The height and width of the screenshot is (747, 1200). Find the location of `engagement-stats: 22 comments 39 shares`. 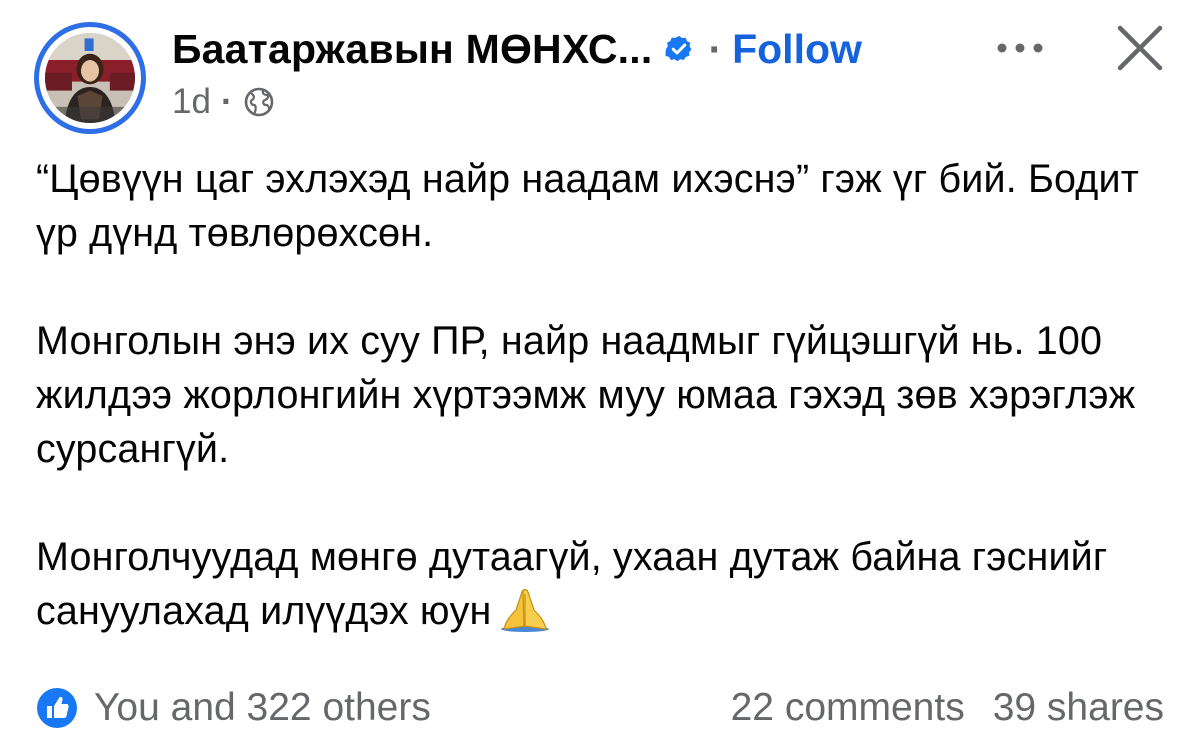

engagement-stats: 22 comments 39 shares is located at coordinates (947, 708).